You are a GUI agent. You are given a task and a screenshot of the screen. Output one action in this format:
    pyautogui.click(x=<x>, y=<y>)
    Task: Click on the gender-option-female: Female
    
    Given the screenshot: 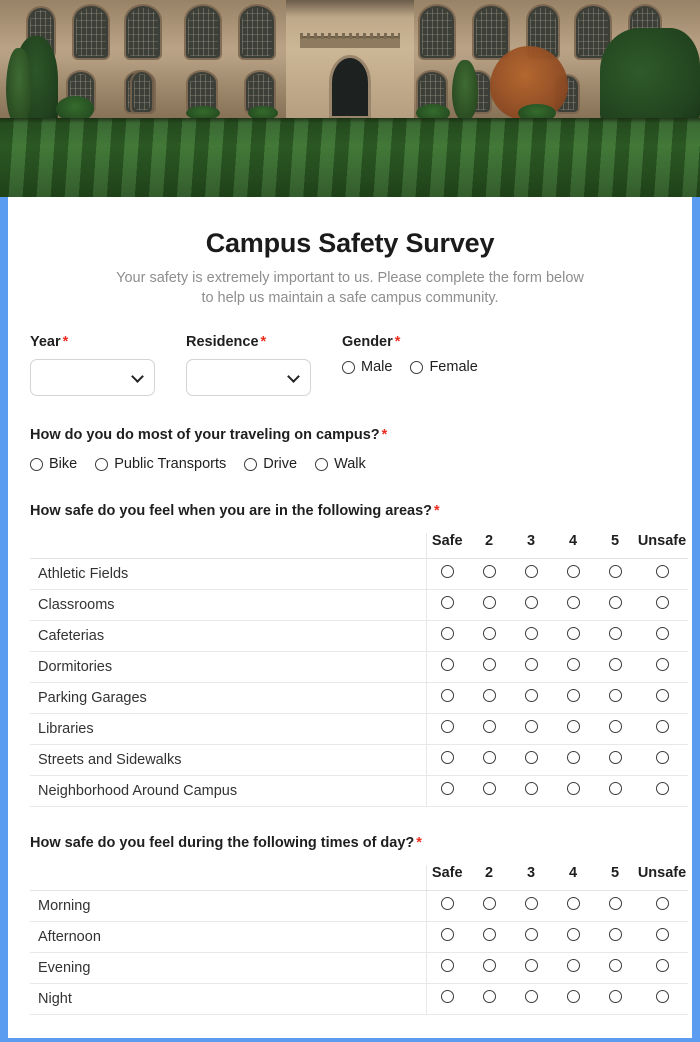 What is the action you would take?
    pyautogui.click(x=444, y=367)
    